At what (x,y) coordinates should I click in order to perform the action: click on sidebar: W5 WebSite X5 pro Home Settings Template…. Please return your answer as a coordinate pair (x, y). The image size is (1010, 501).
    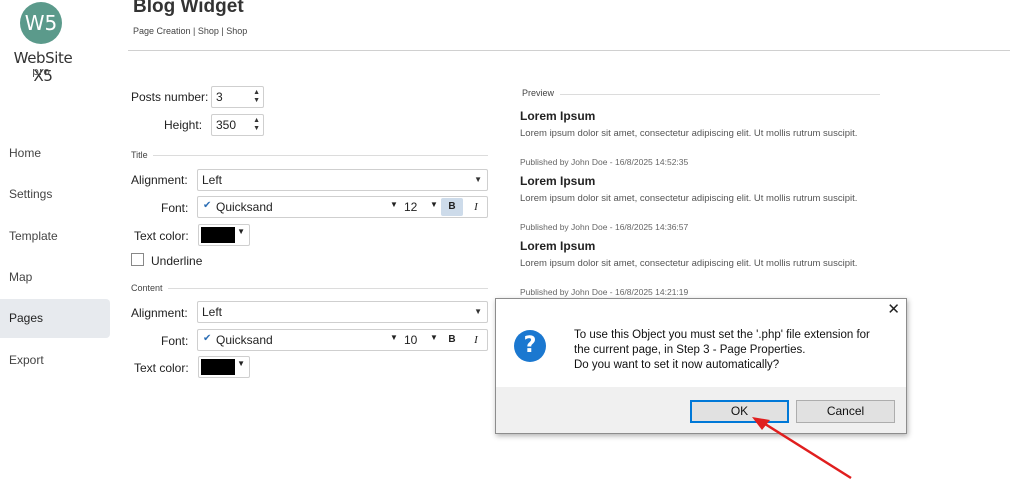
    Looking at the image, I should click on (55, 250).